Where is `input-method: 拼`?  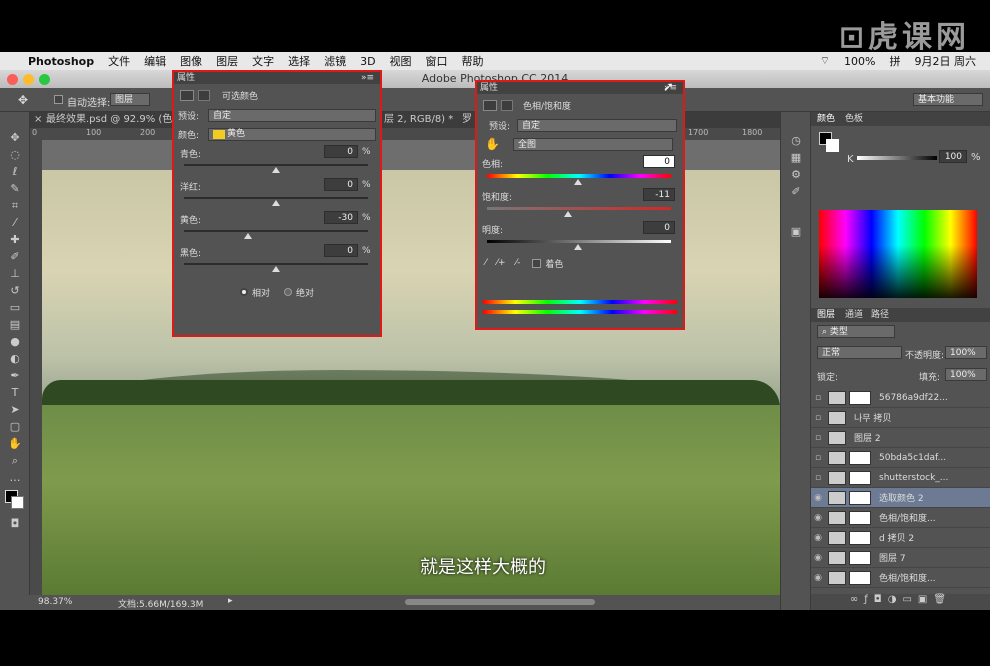 input-method: 拼 is located at coordinates (895, 61).